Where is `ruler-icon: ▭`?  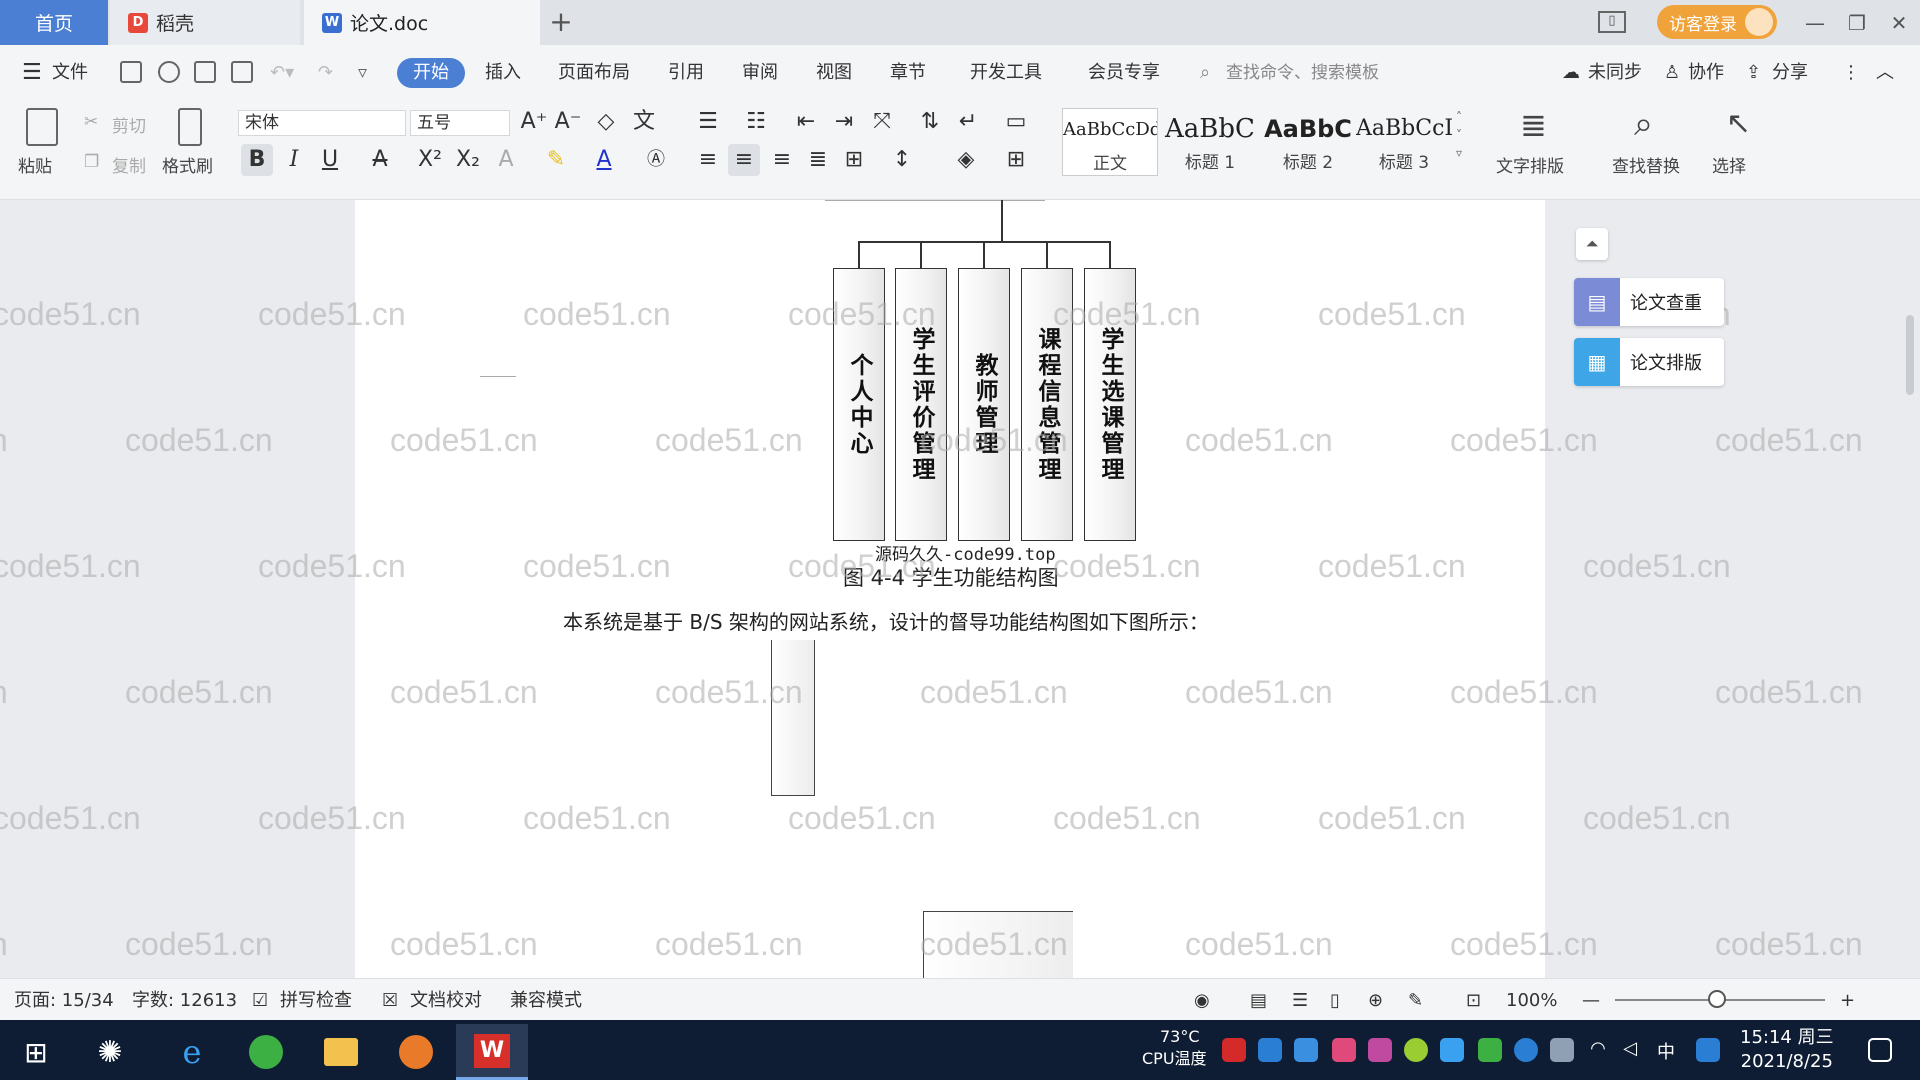
ruler-icon: ▭ is located at coordinates (1016, 122).